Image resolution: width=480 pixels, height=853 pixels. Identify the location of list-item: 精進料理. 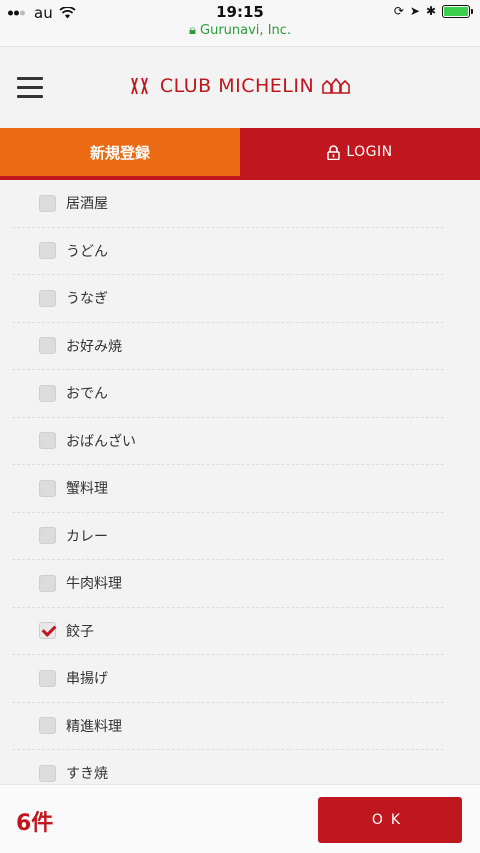
(228, 726).